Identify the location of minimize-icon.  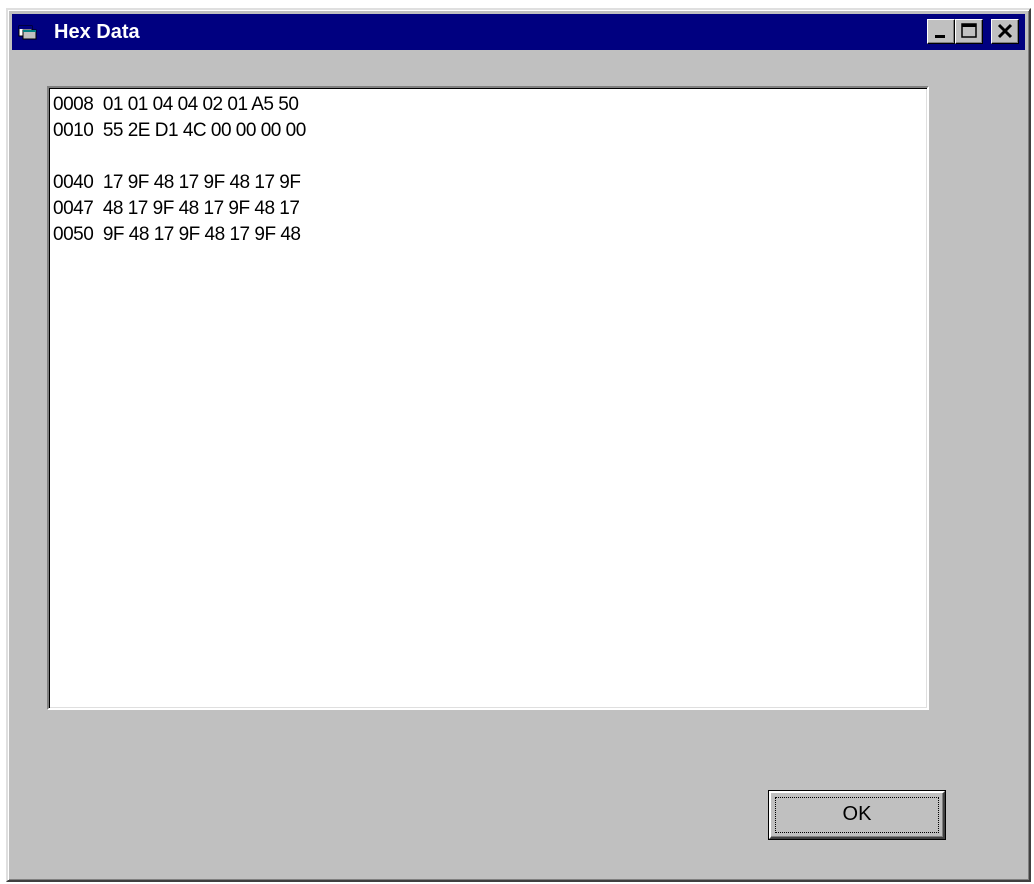
(940, 36).